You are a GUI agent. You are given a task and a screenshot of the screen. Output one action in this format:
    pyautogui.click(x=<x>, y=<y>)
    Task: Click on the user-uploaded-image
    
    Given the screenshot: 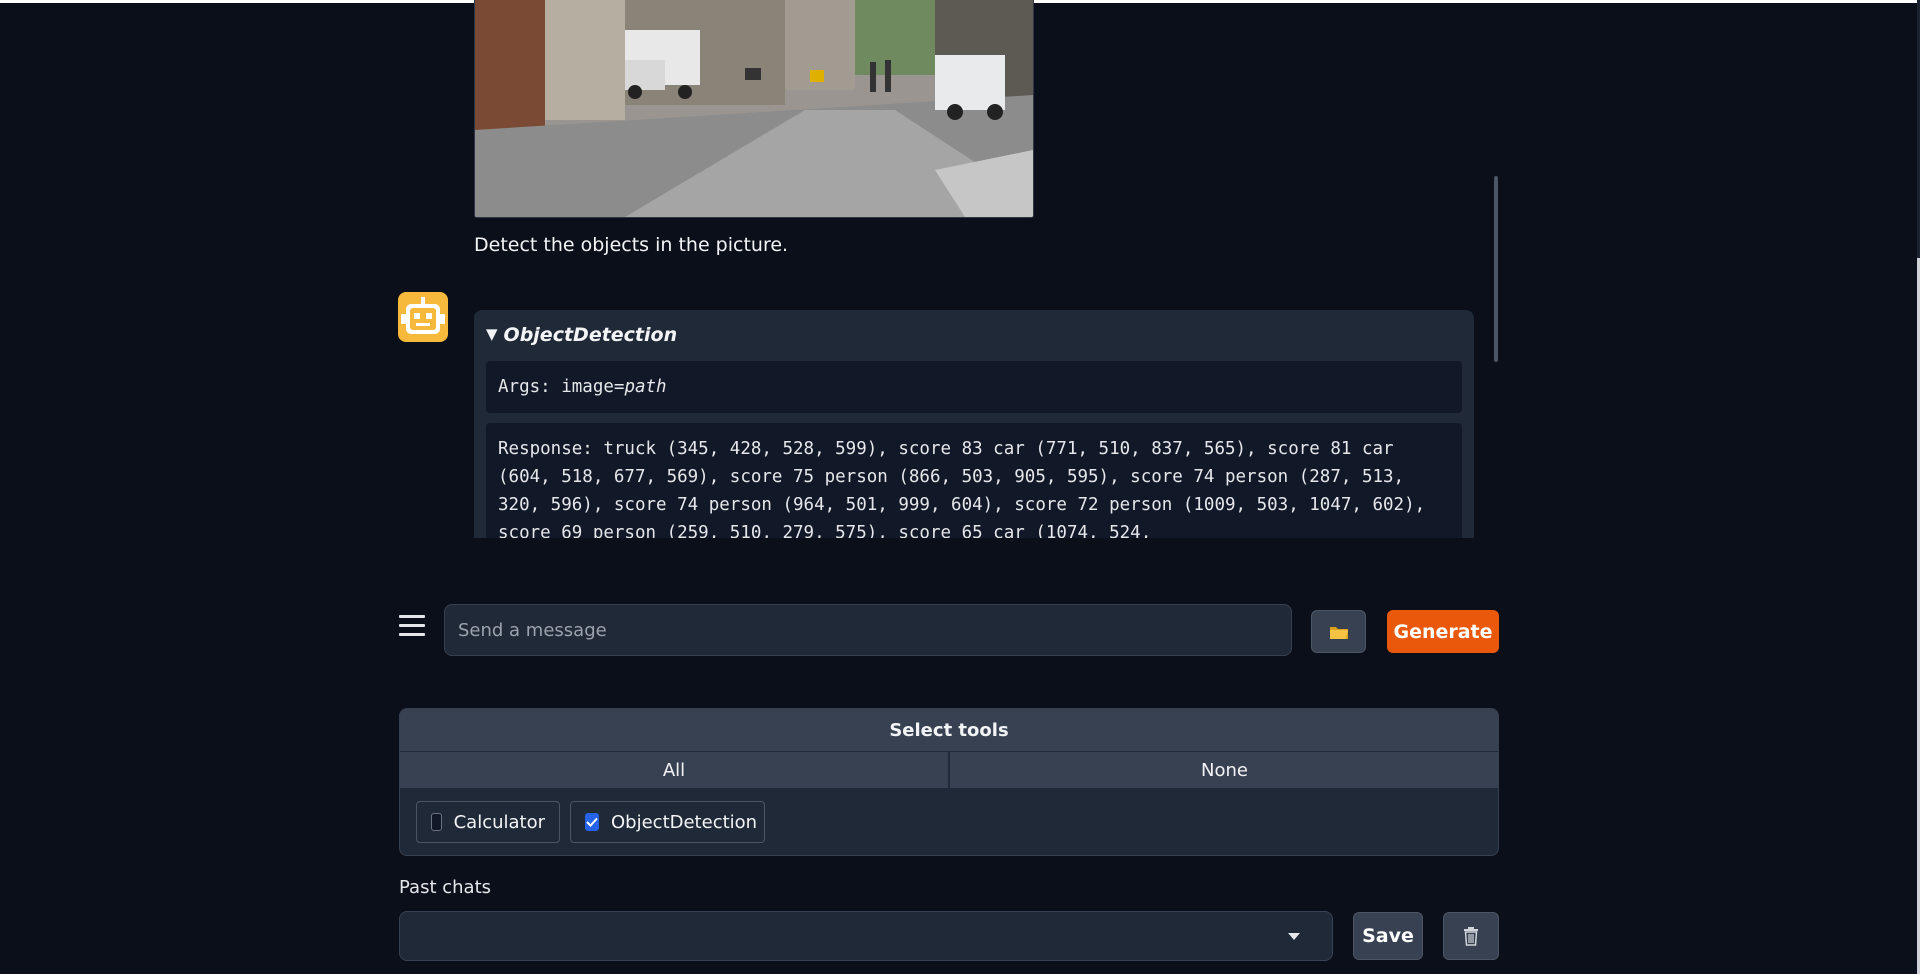 What is the action you would take?
    pyautogui.click(x=754, y=109)
    